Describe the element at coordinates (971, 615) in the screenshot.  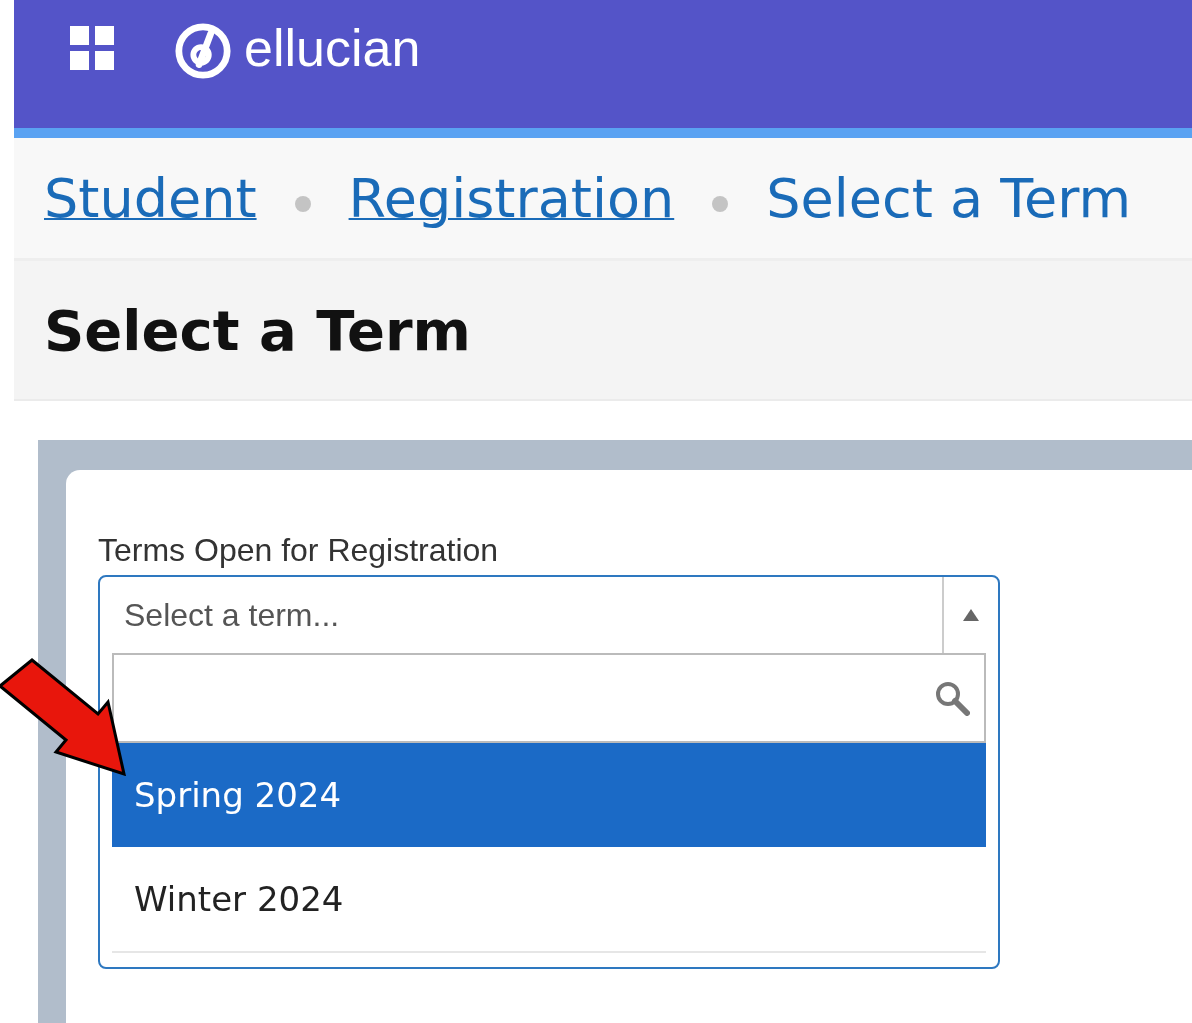
I see `caret-icon` at that location.